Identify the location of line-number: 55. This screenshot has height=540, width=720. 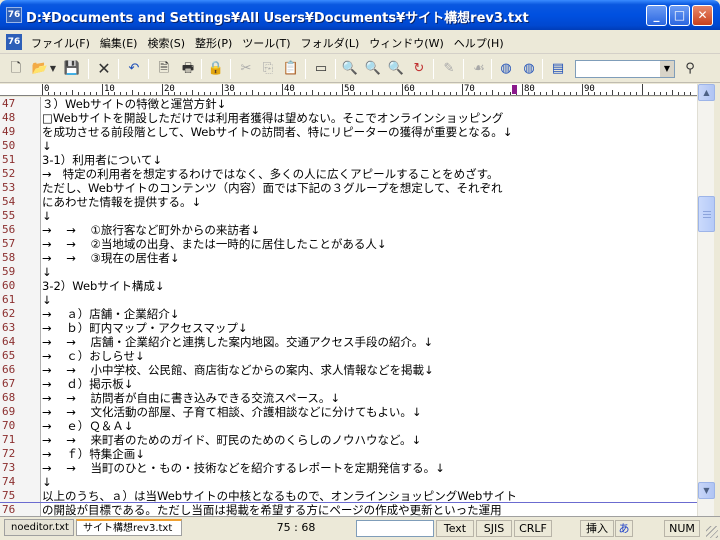
(20, 216).